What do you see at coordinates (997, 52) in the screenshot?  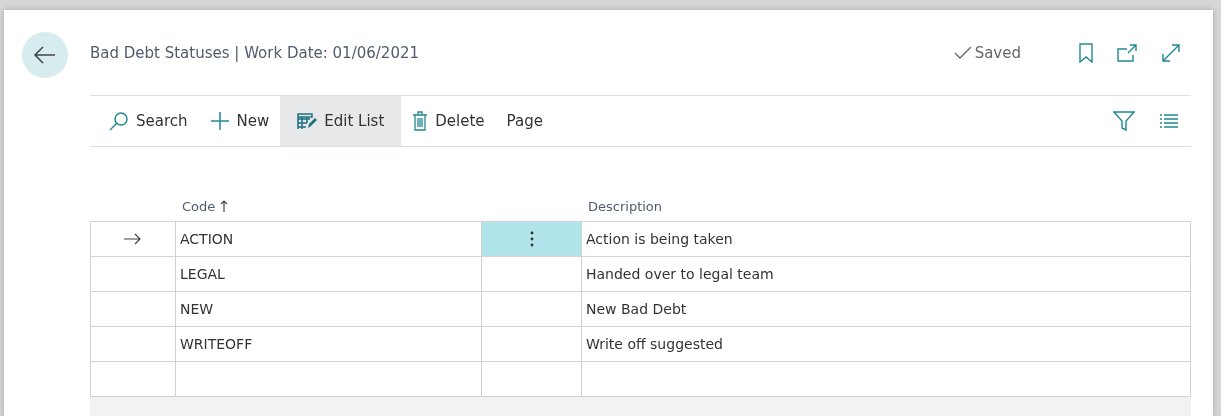 I see `saved-status: Saved` at bounding box center [997, 52].